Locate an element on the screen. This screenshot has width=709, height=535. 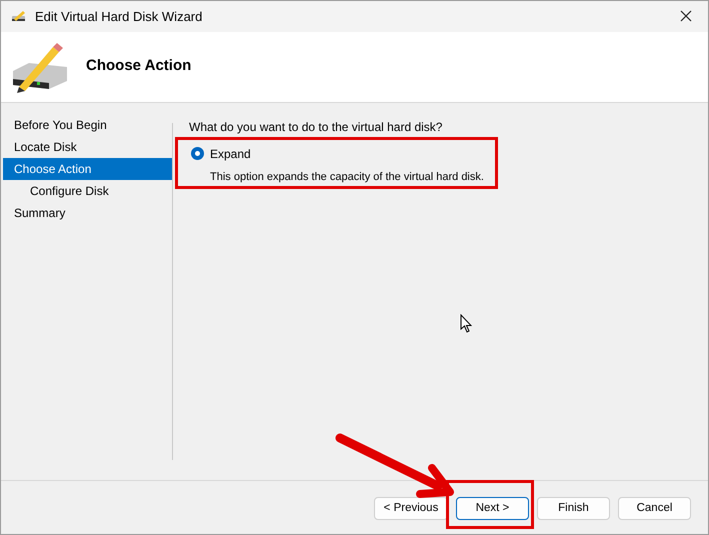
option-label: Expand is located at coordinates (230, 153).